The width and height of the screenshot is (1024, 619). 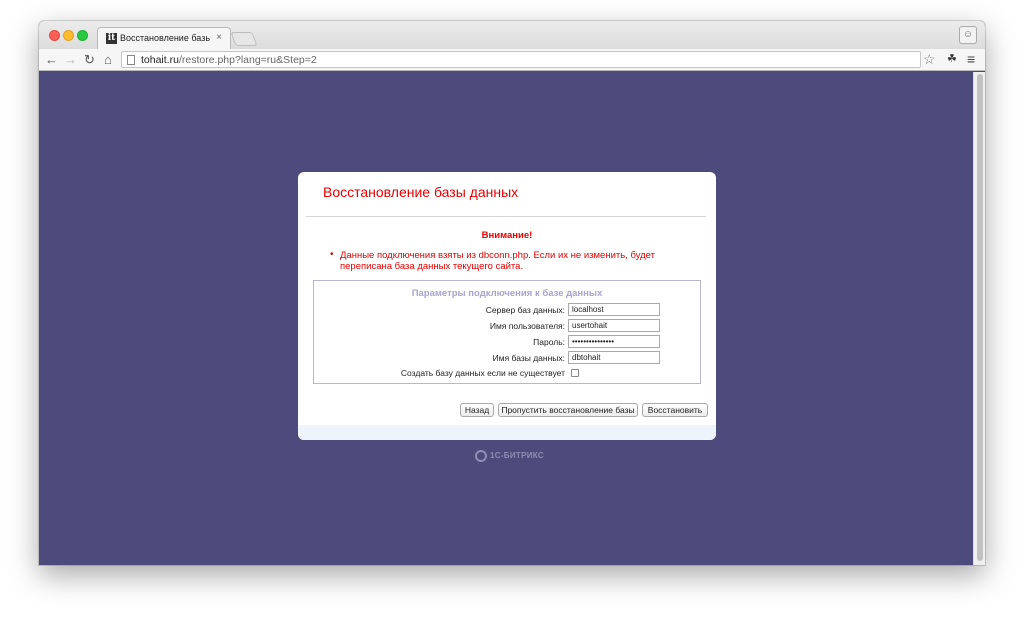 I want to click on url-path: /restore.php?lang=ru&Step=2, so click(x=247, y=60).